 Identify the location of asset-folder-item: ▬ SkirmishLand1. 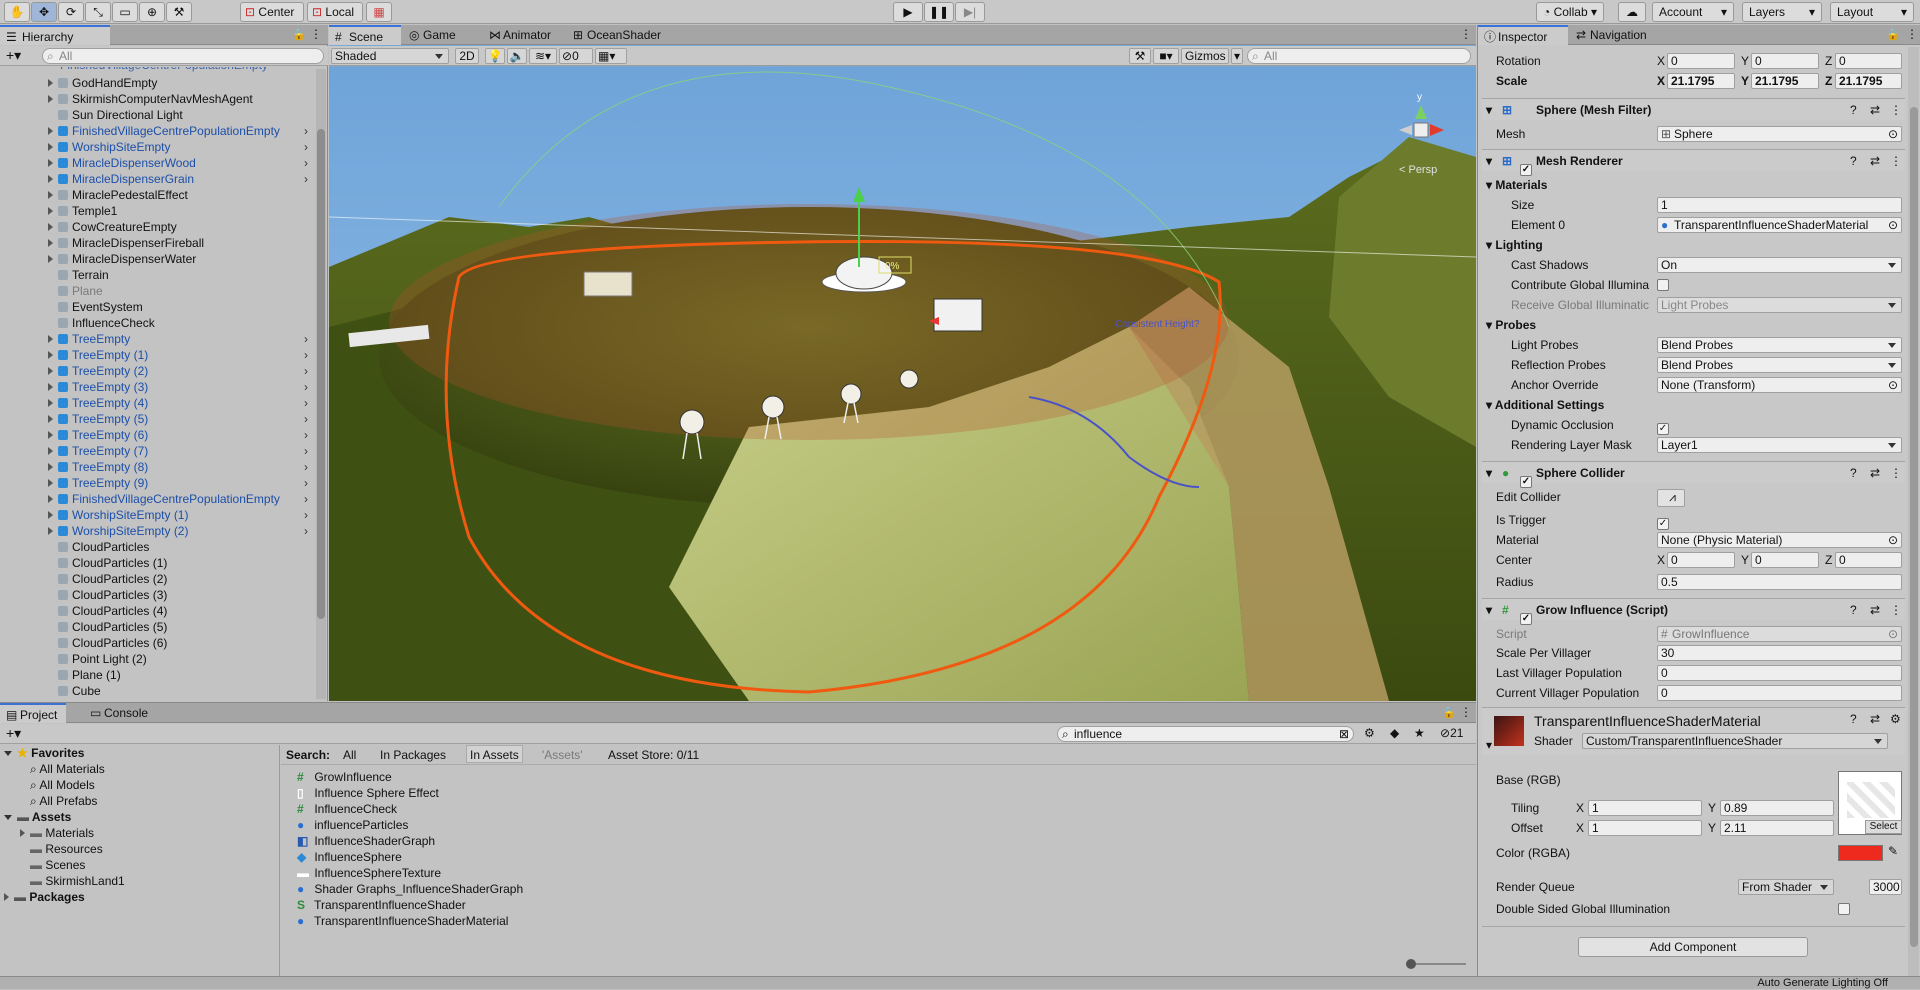
(72, 881).